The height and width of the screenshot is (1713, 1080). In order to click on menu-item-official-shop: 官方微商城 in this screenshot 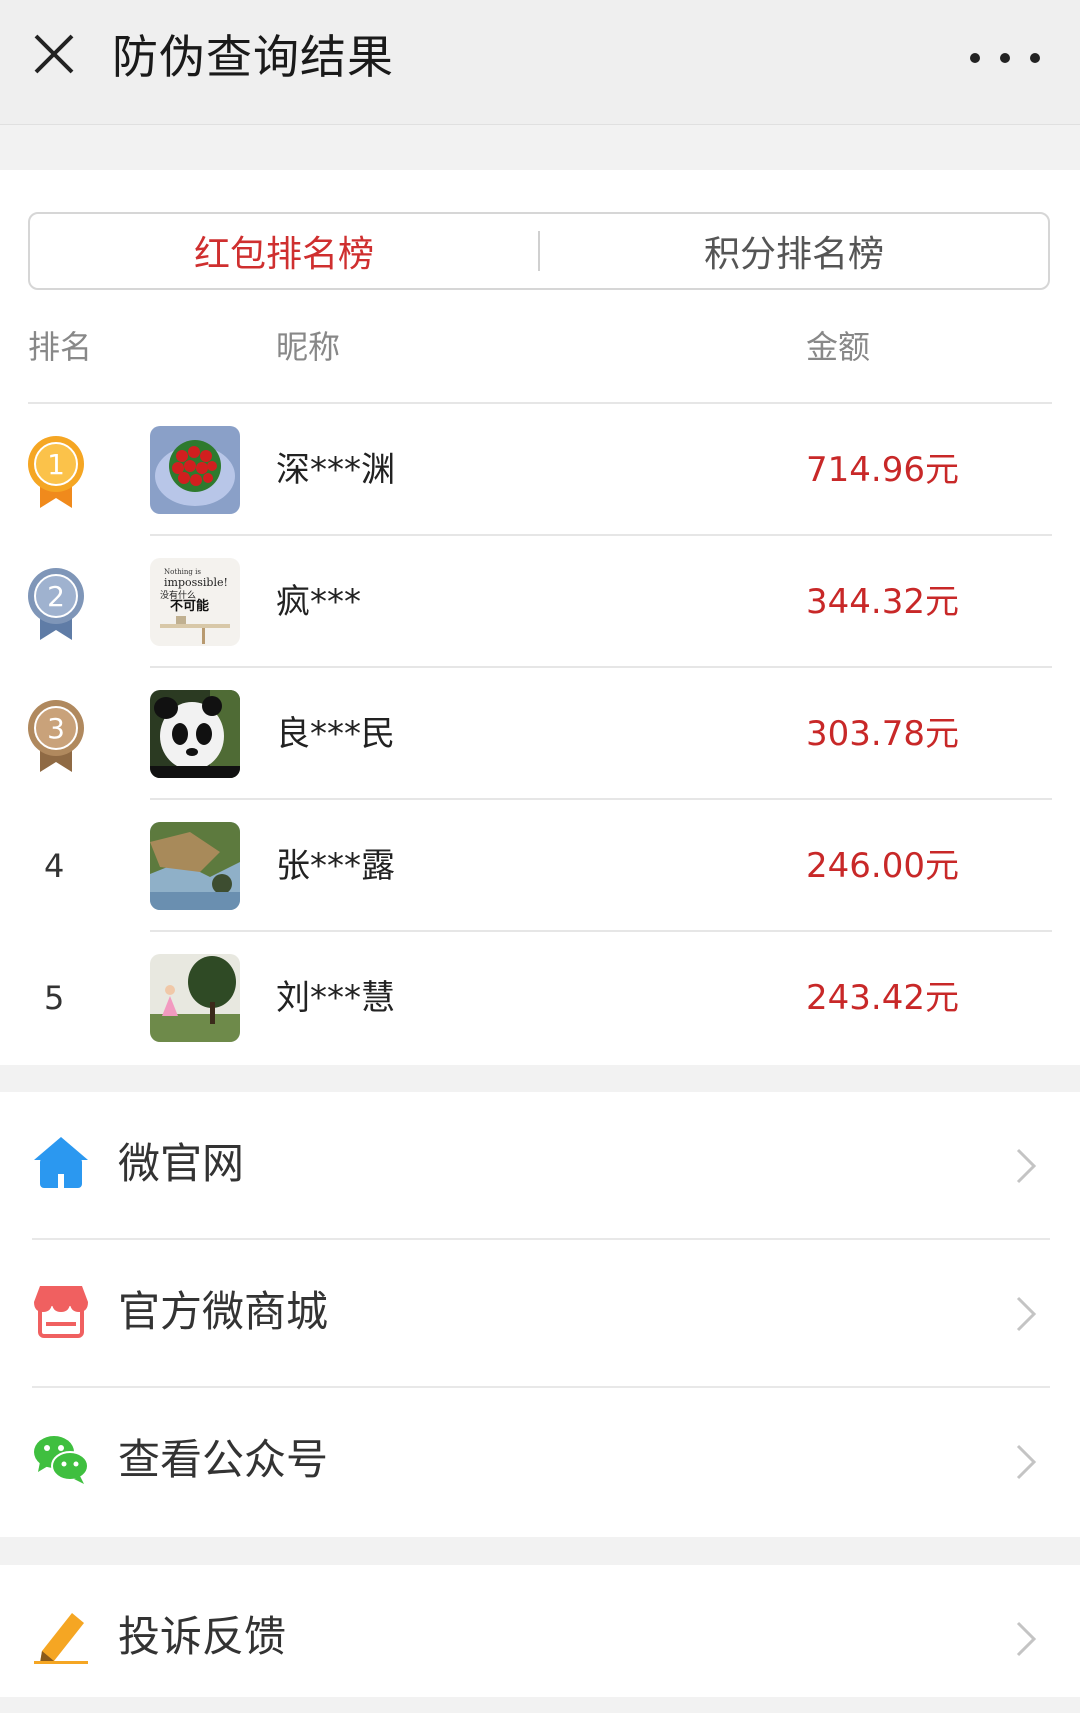, I will do `click(540, 1314)`.